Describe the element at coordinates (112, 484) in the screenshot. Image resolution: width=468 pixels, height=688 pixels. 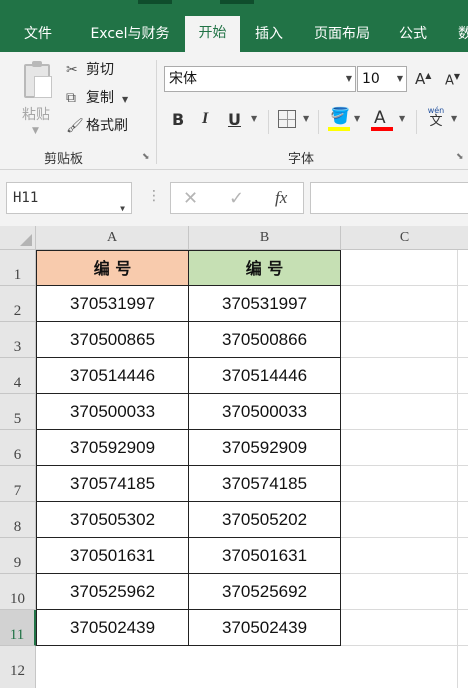
I see `cell-a7: 370574185` at that location.